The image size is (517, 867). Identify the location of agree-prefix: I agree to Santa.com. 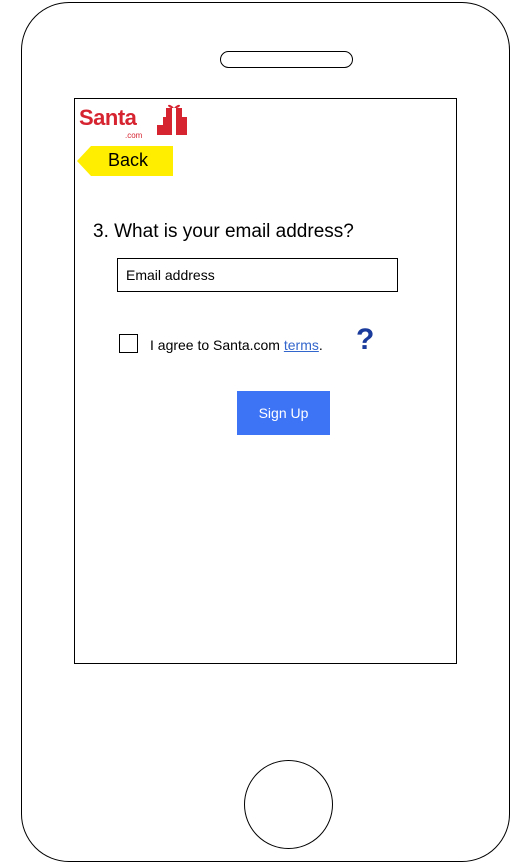
(217, 345).